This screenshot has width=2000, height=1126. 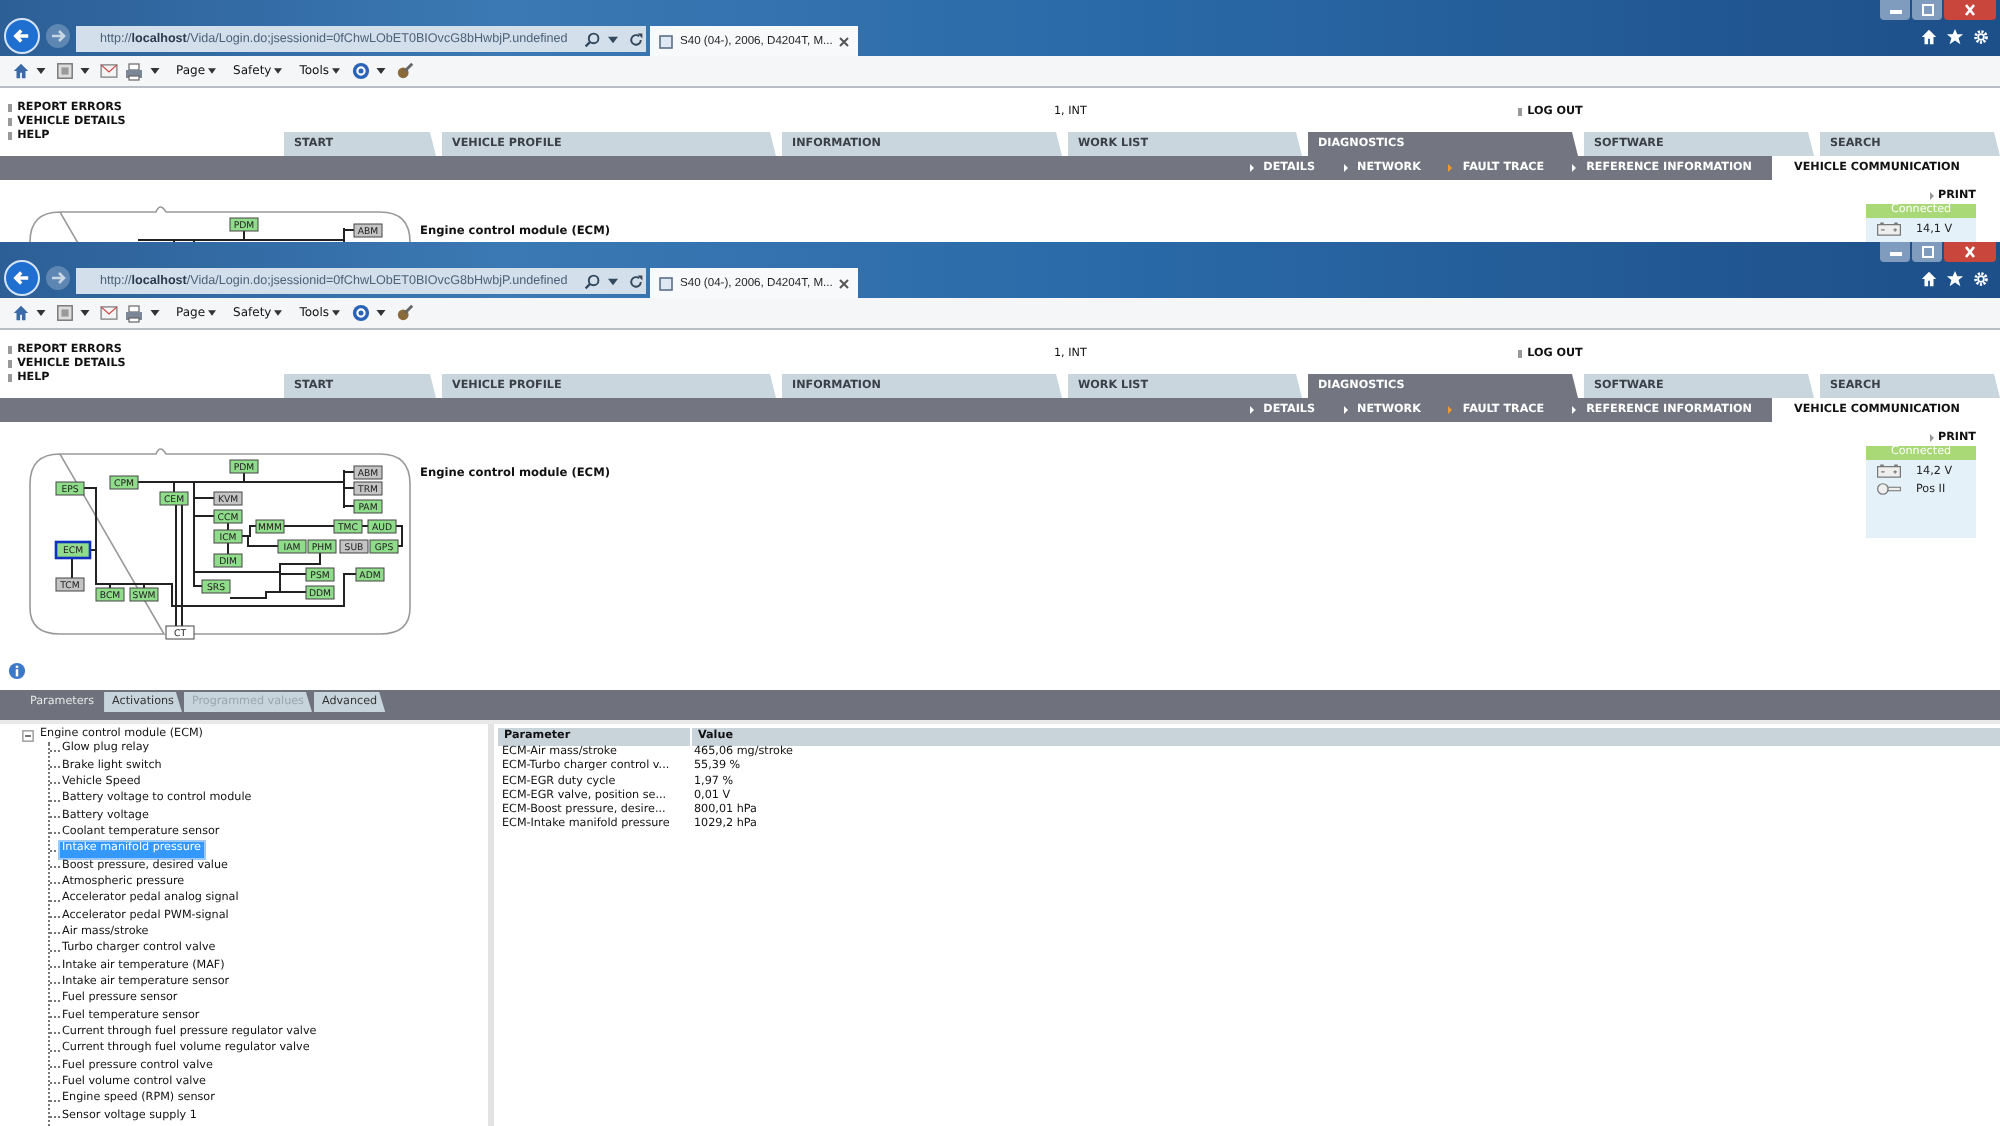 I want to click on collapse-icon, so click(x=28, y=735).